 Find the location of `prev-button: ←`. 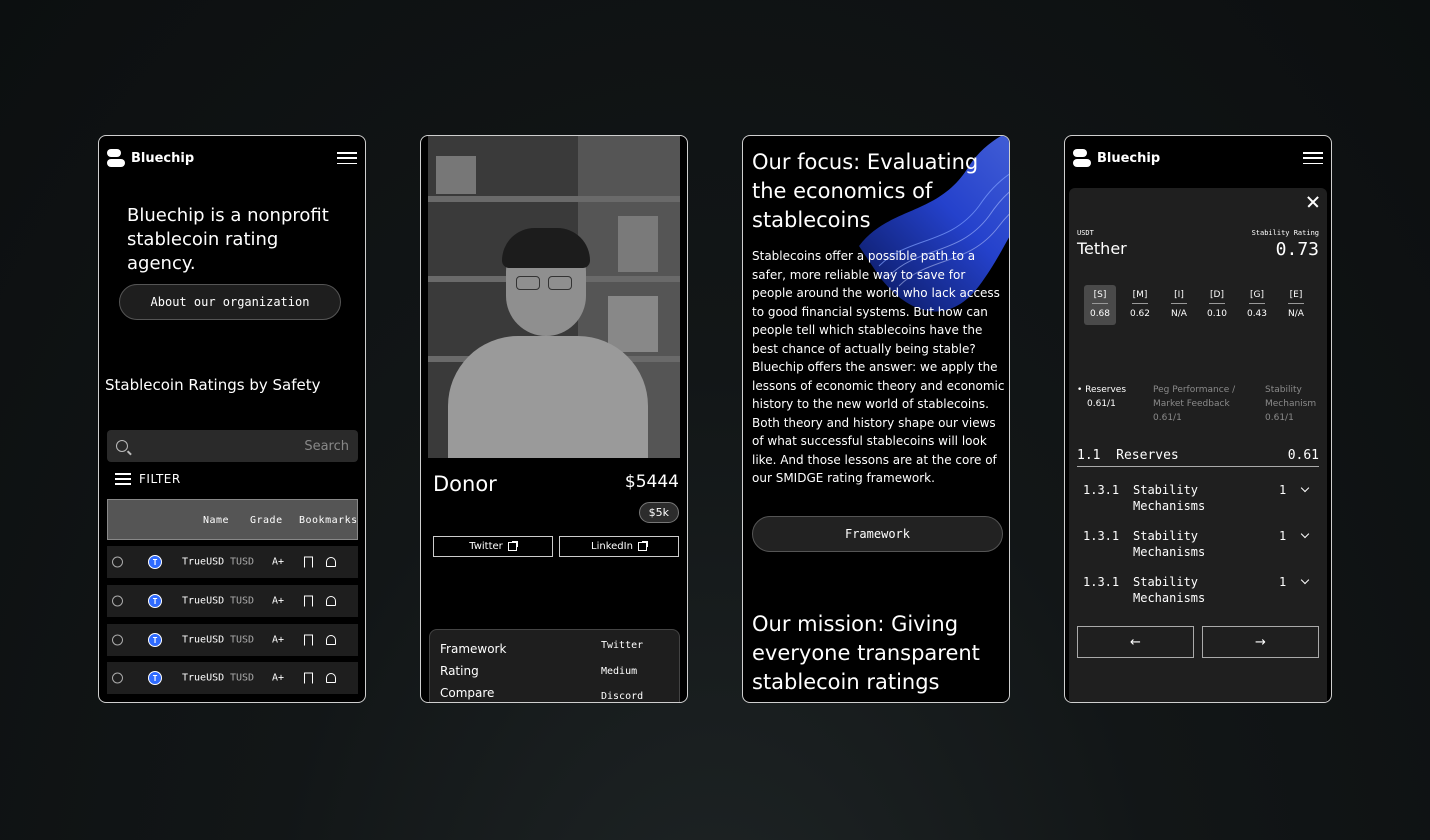

prev-button: ← is located at coordinates (1135, 642).